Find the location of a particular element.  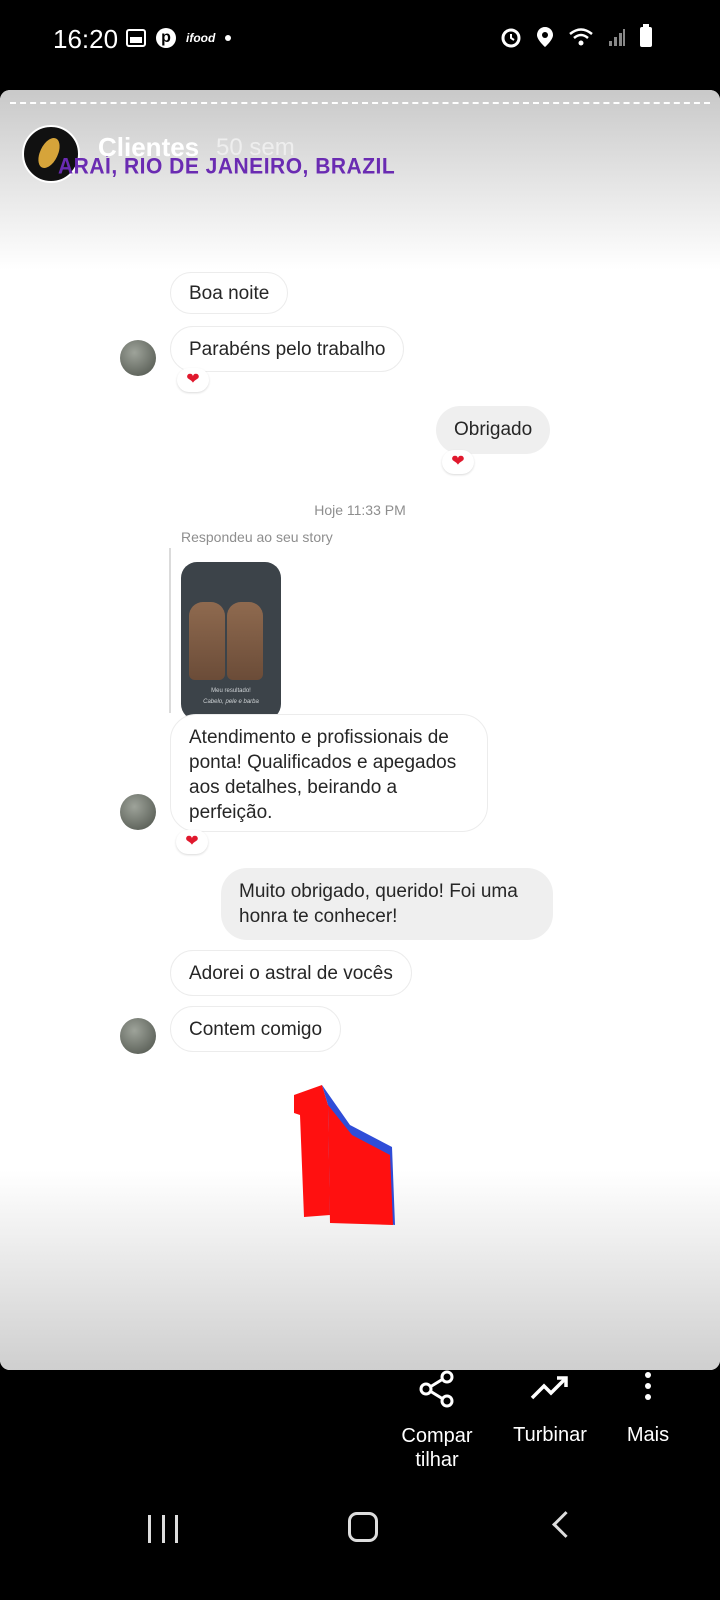

more-label: Mais is located at coordinates (648, 1435).